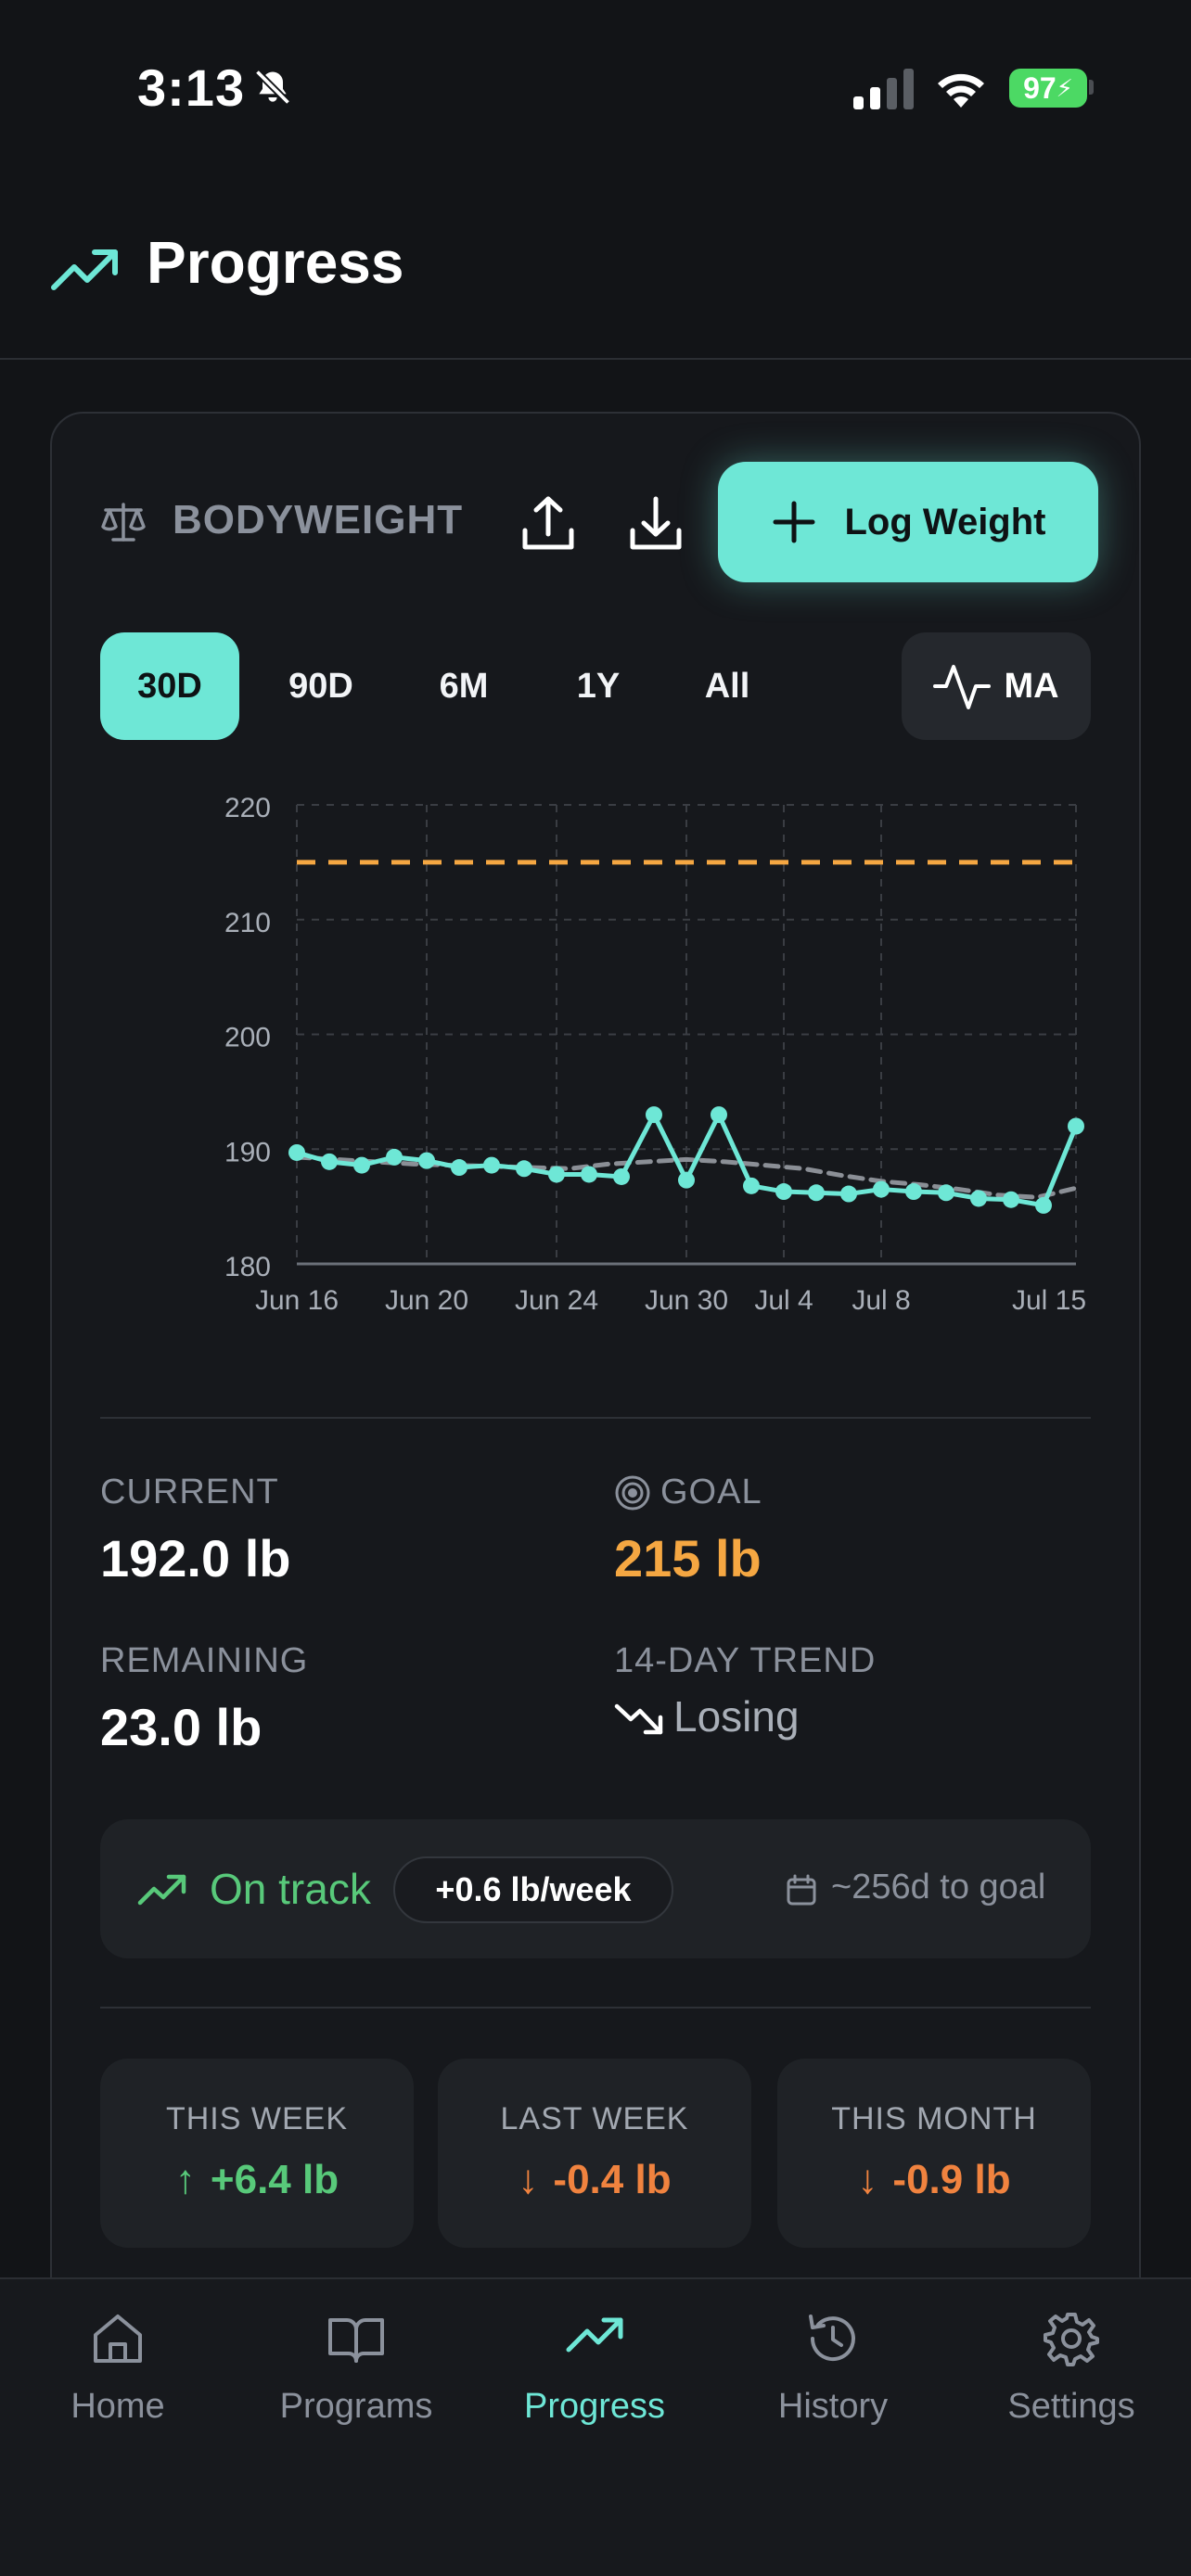 This screenshot has height=2576, width=1191. I want to click on tab-settings: Settings, so click(1071, 2379).